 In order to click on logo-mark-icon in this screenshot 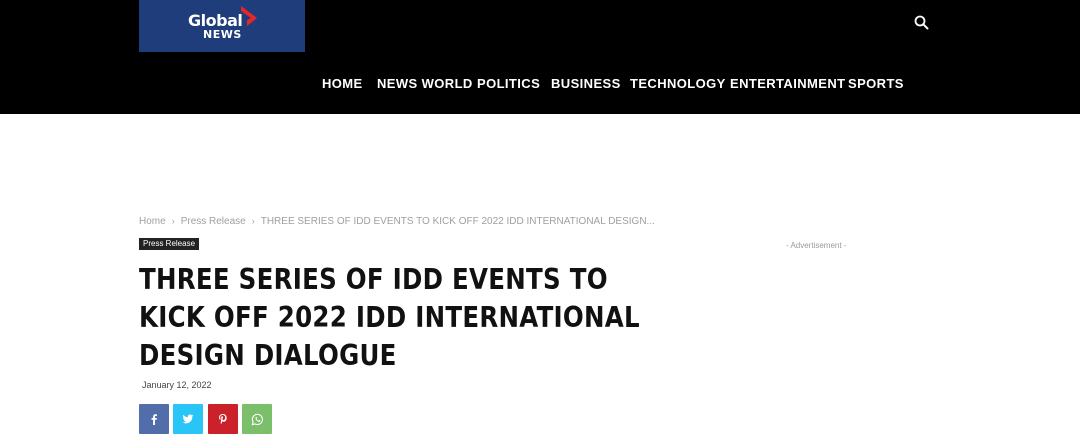, I will do `click(249, 16)`.